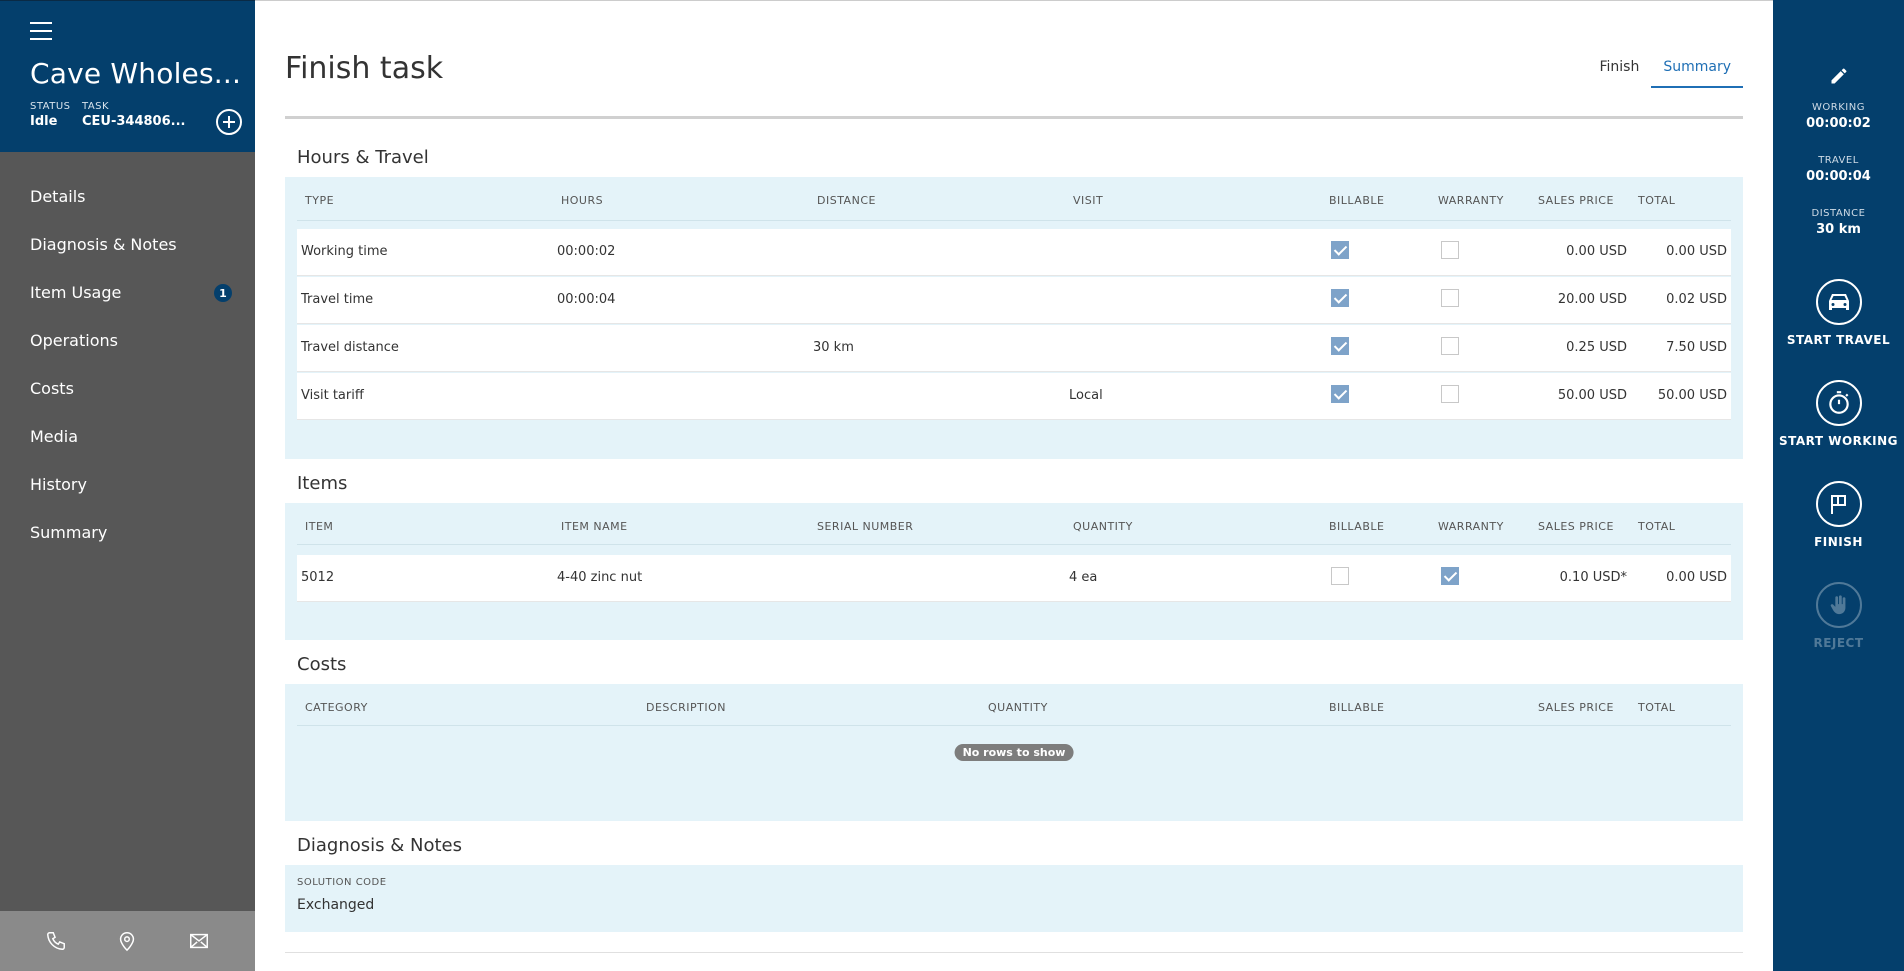 The width and height of the screenshot is (1904, 971). Describe the element at coordinates (1696, 347) in the screenshot. I see `total-cell: 7.50 USD` at that location.